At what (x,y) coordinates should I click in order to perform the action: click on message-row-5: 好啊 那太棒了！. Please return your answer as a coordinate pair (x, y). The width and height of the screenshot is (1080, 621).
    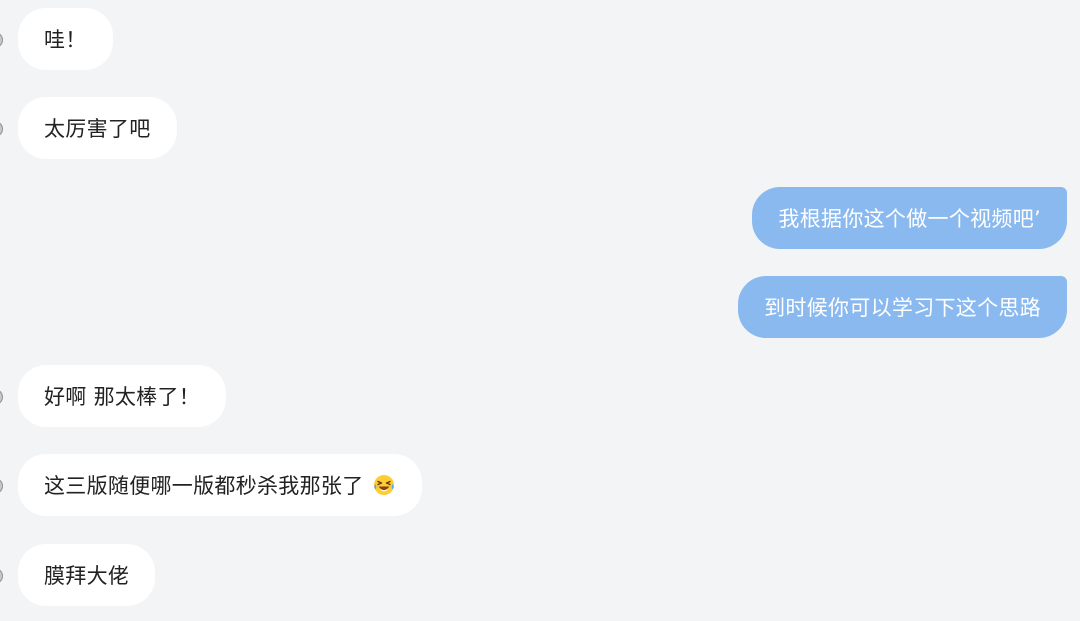
    Looking at the image, I should click on (540, 396).